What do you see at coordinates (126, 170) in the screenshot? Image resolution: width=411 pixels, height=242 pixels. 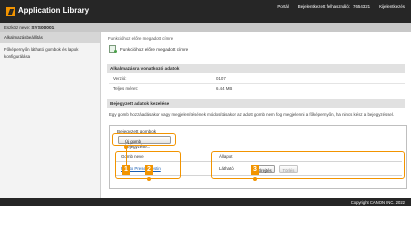 I see `callout-1: 1` at bounding box center [126, 170].